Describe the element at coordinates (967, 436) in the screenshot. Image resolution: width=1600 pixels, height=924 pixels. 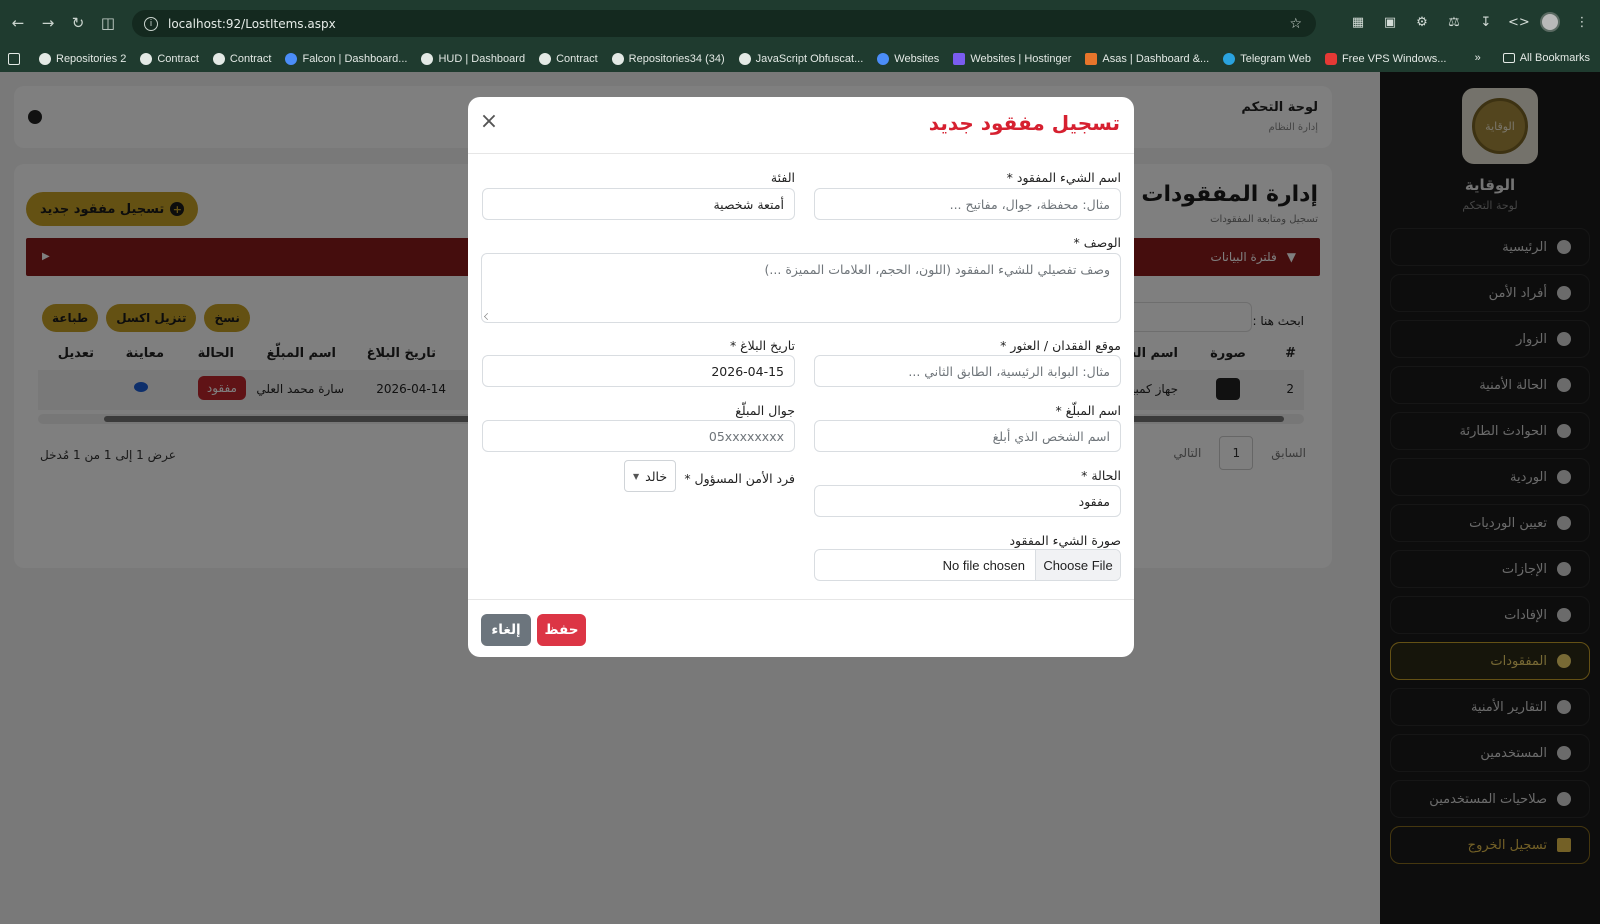
I see `reporter-input: اسم الشخص الذي أبلغ` at that location.